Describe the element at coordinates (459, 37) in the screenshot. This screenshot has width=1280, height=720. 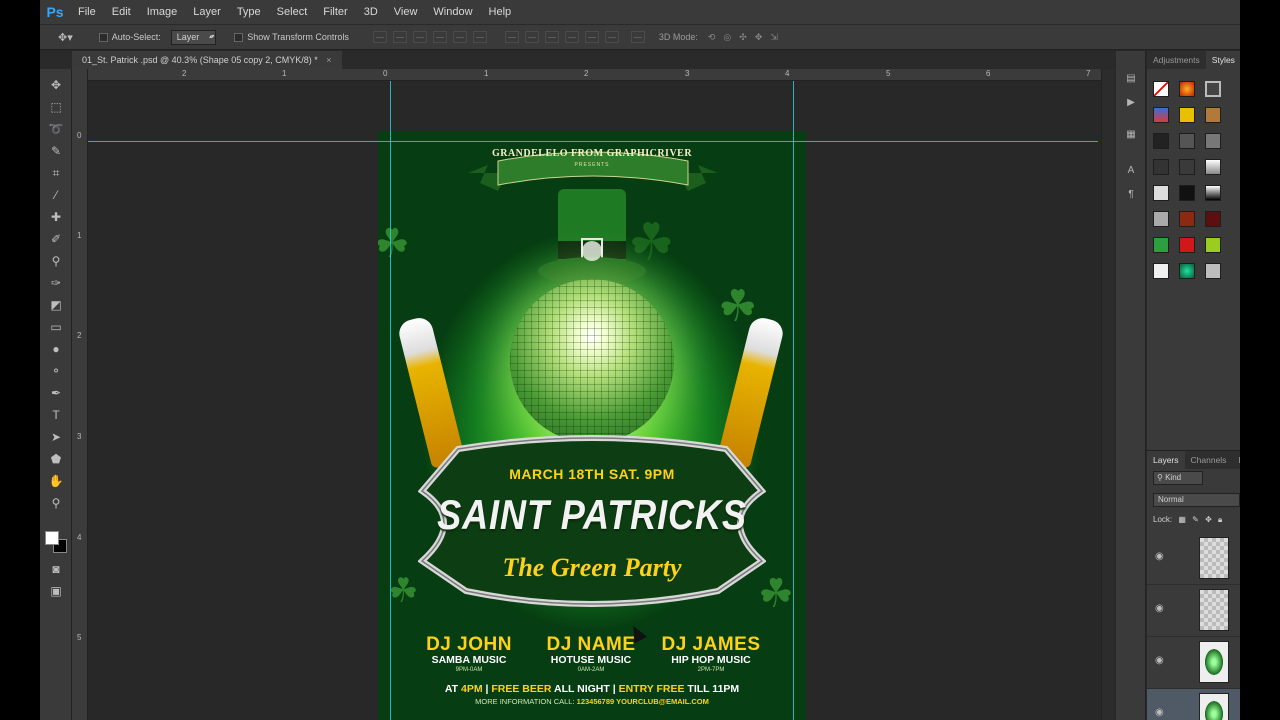
I see `align-hcenter-icon` at that location.